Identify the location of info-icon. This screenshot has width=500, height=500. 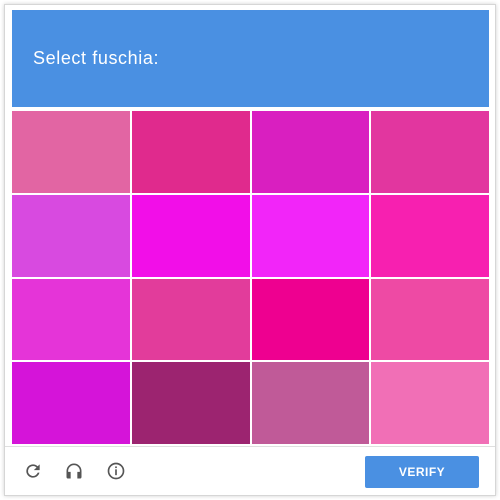
(116, 471).